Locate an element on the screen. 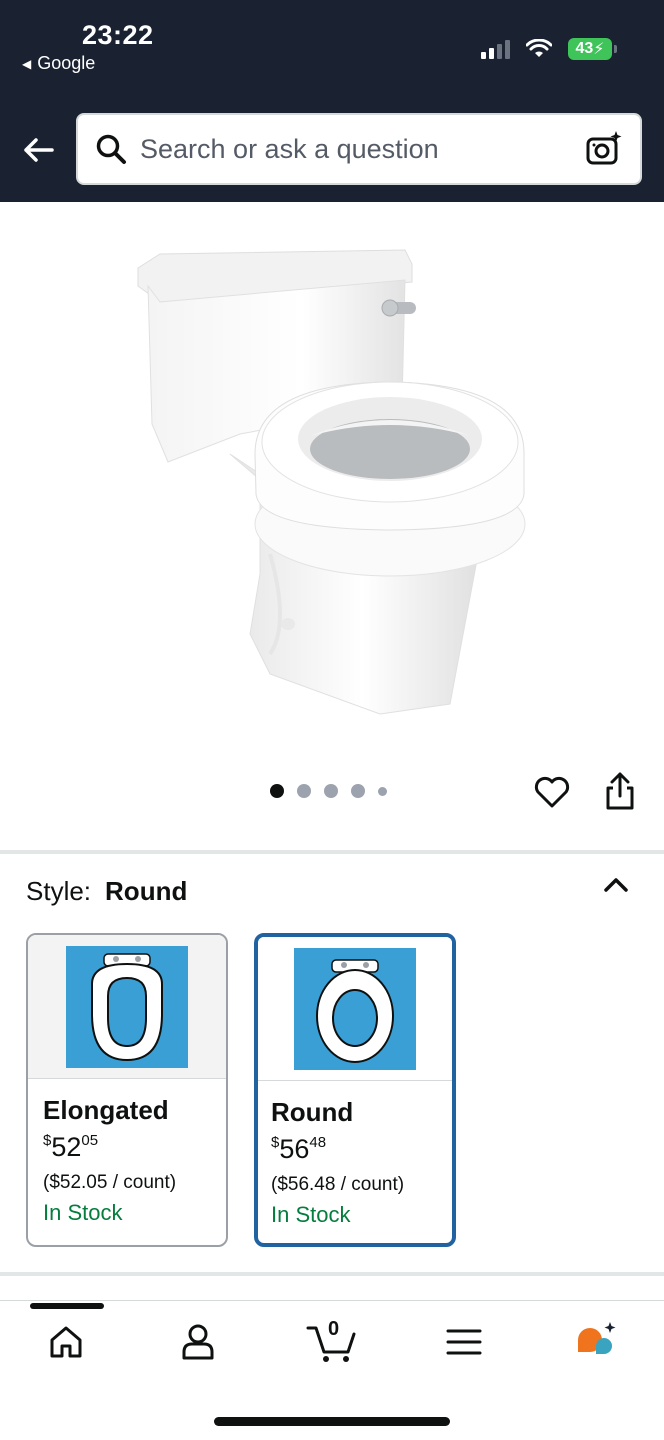 The width and height of the screenshot is (664, 1440). style-option-name: Round is located at coordinates (312, 1112).